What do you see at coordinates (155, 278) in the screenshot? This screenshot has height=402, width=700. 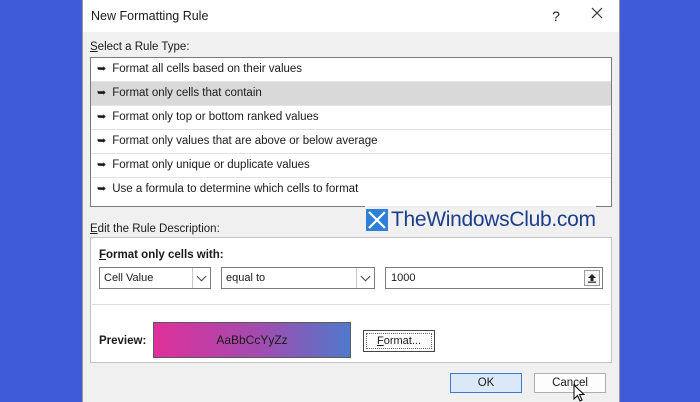 I see `condition-field-select: Cell Value` at bounding box center [155, 278].